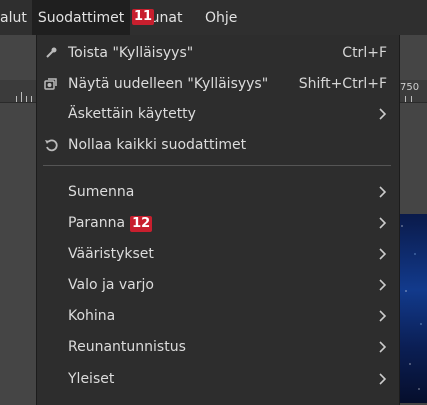 This screenshot has height=405, width=427. Describe the element at coordinates (218, 114) in the screenshot. I see `menu-item-recently-used: Äskettäin käytetty` at that location.